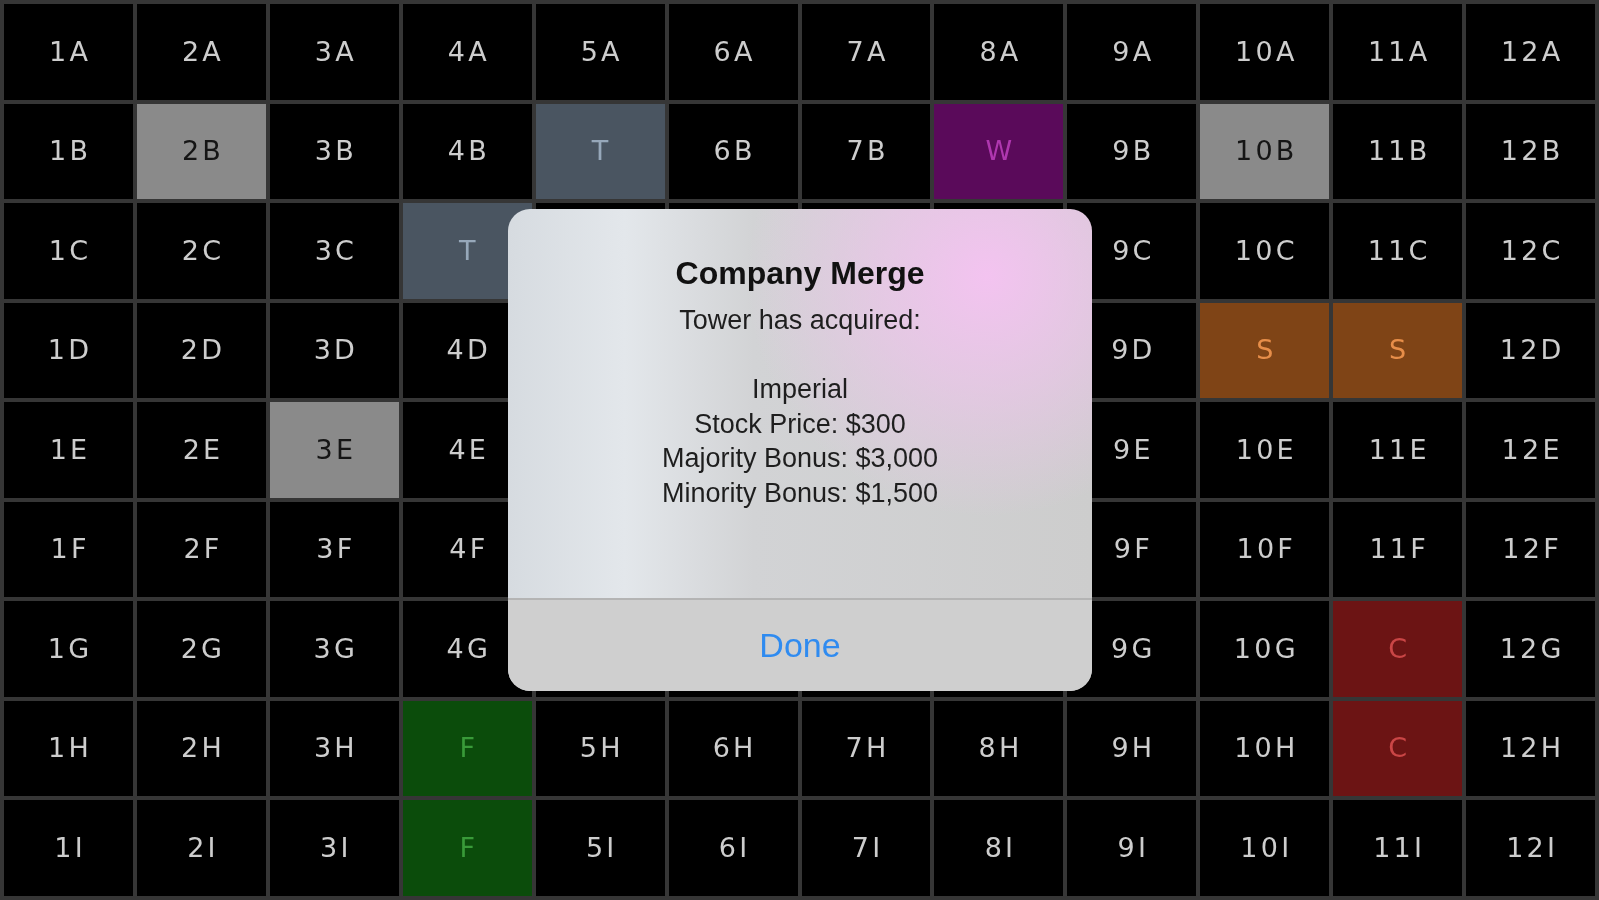 The image size is (1599, 900). I want to click on board-tile: 2D, so click(201, 350).